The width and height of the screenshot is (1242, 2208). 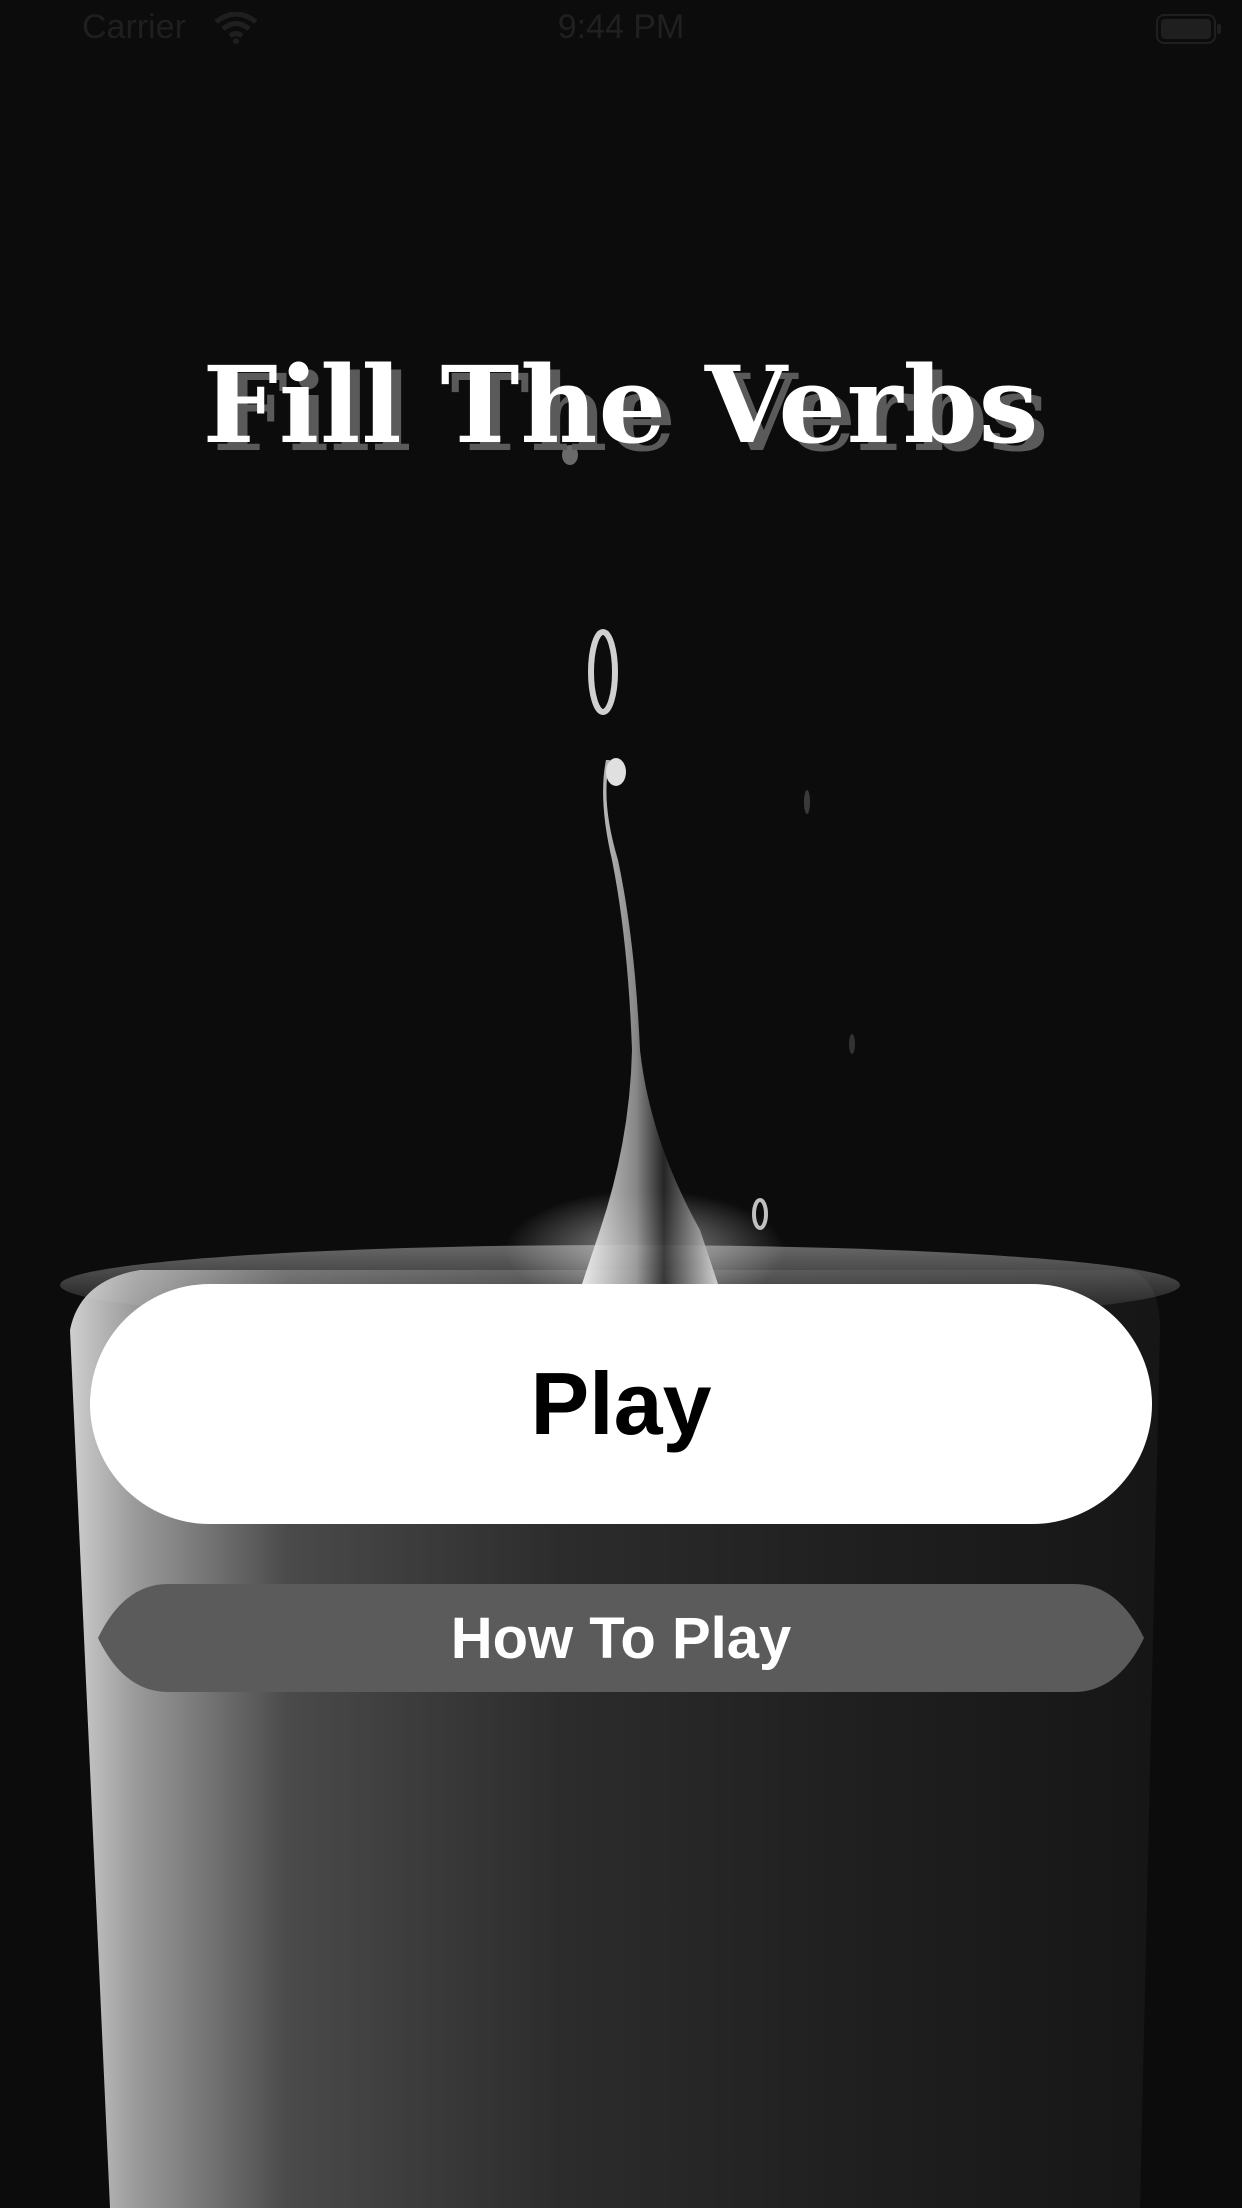 I want to click on status-bar: Carrier 9:44 PM, so click(x=621, y=30).